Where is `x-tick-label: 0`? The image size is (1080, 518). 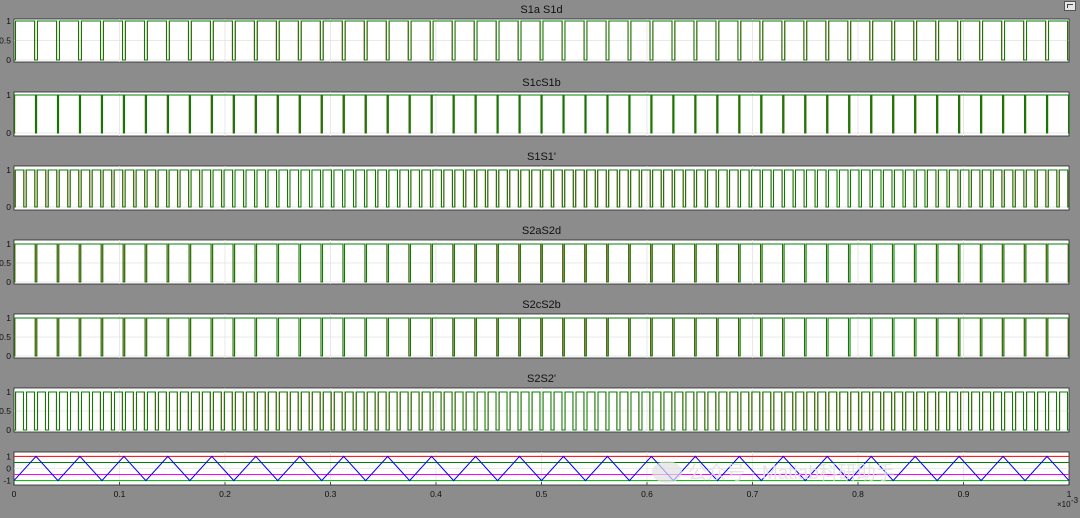
x-tick-label: 0 is located at coordinates (14, 494).